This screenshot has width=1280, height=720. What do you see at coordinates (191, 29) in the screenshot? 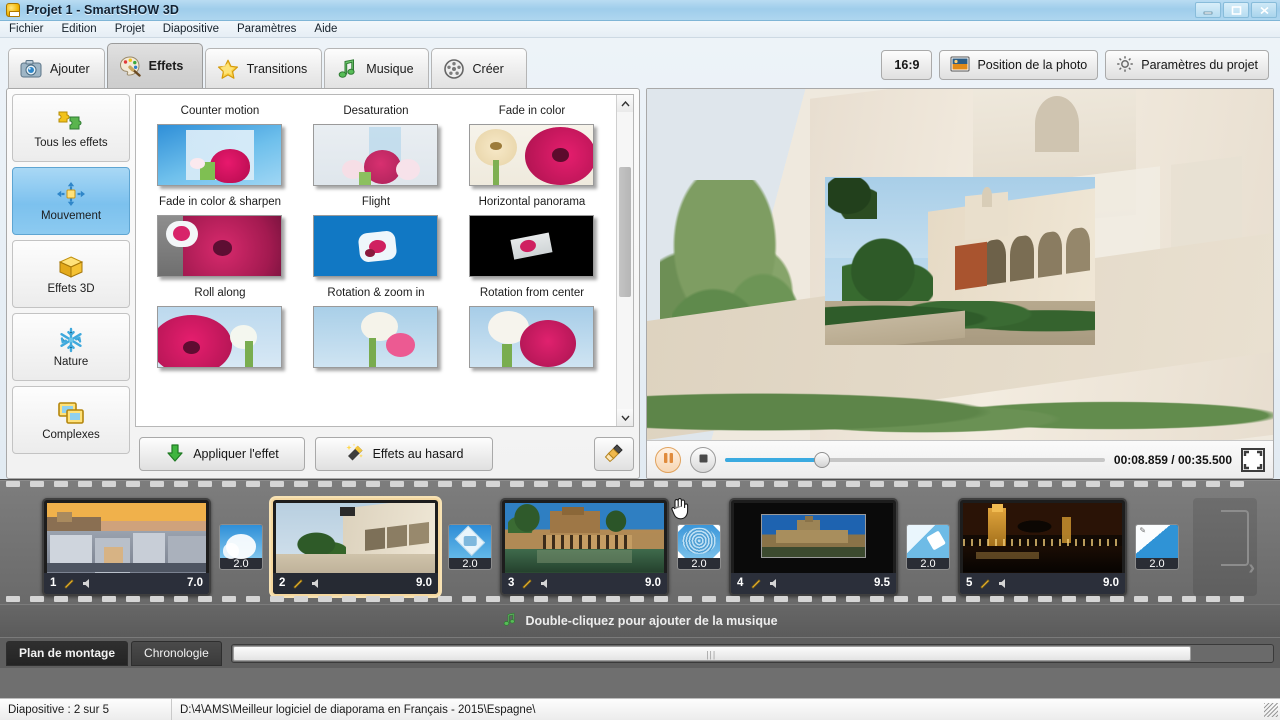
I see `menu-diapositive: Diapositive` at bounding box center [191, 29].